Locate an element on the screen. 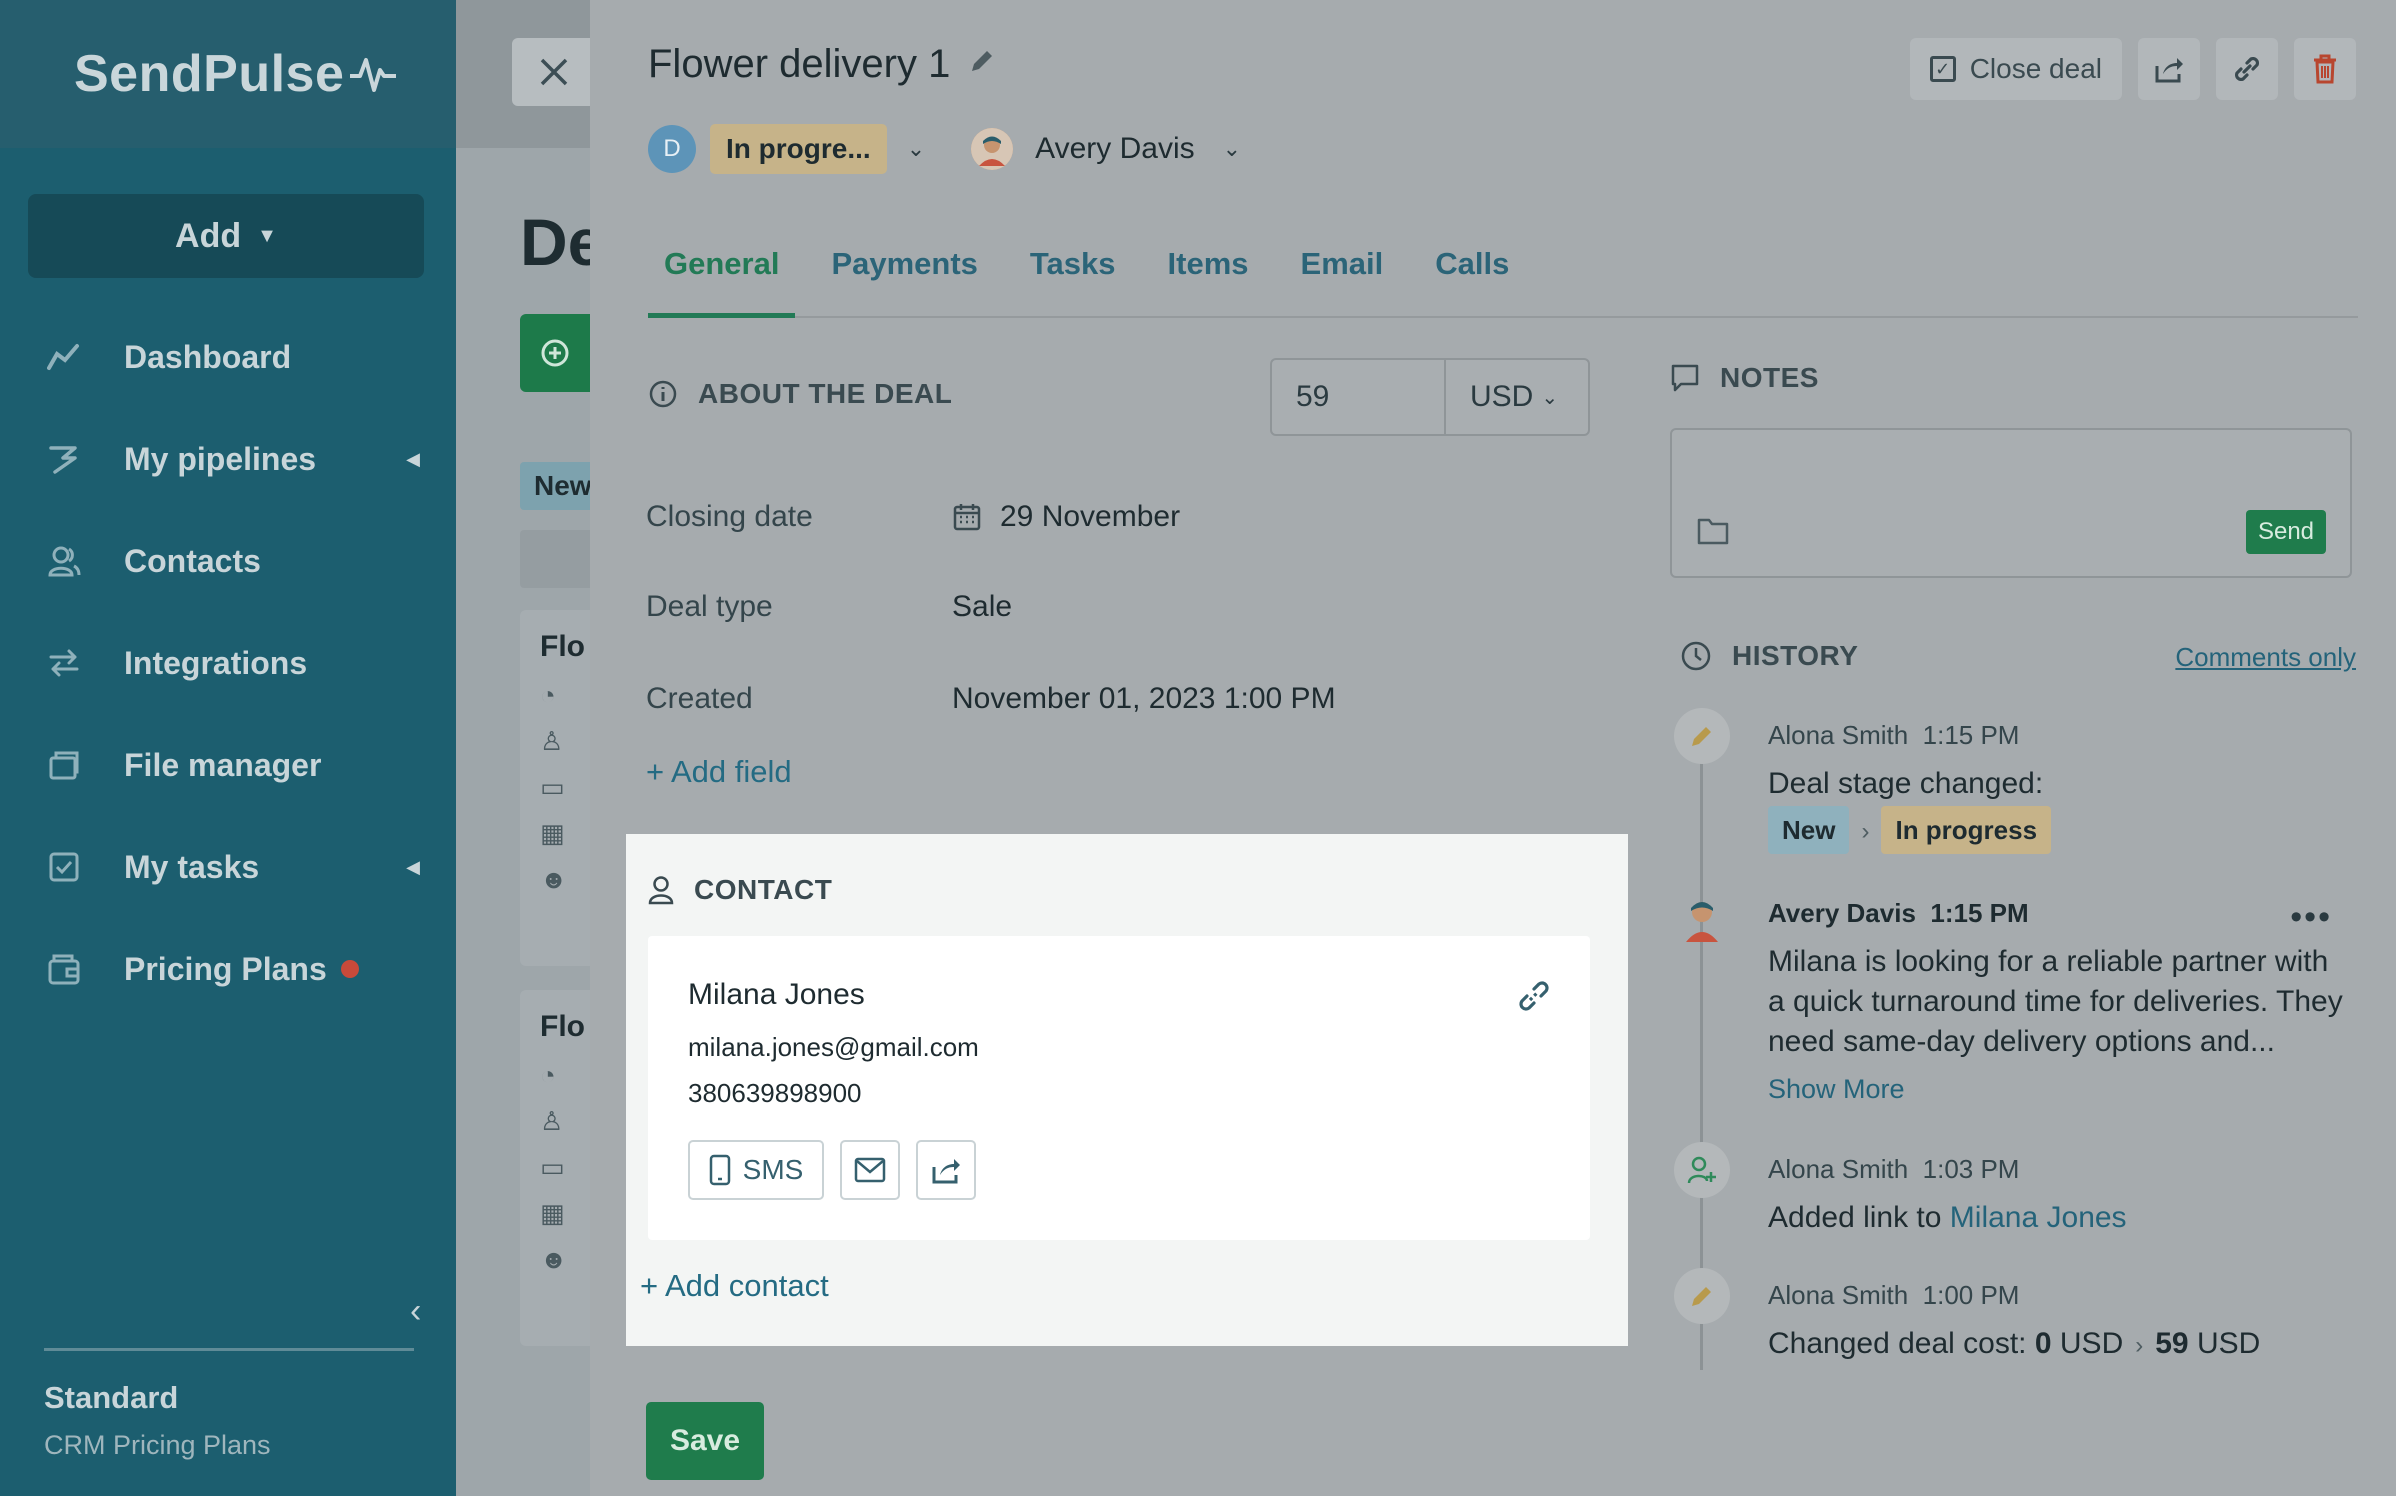 This screenshot has width=2396, height=1496. background-add-button is located at coordinates (558, 353).